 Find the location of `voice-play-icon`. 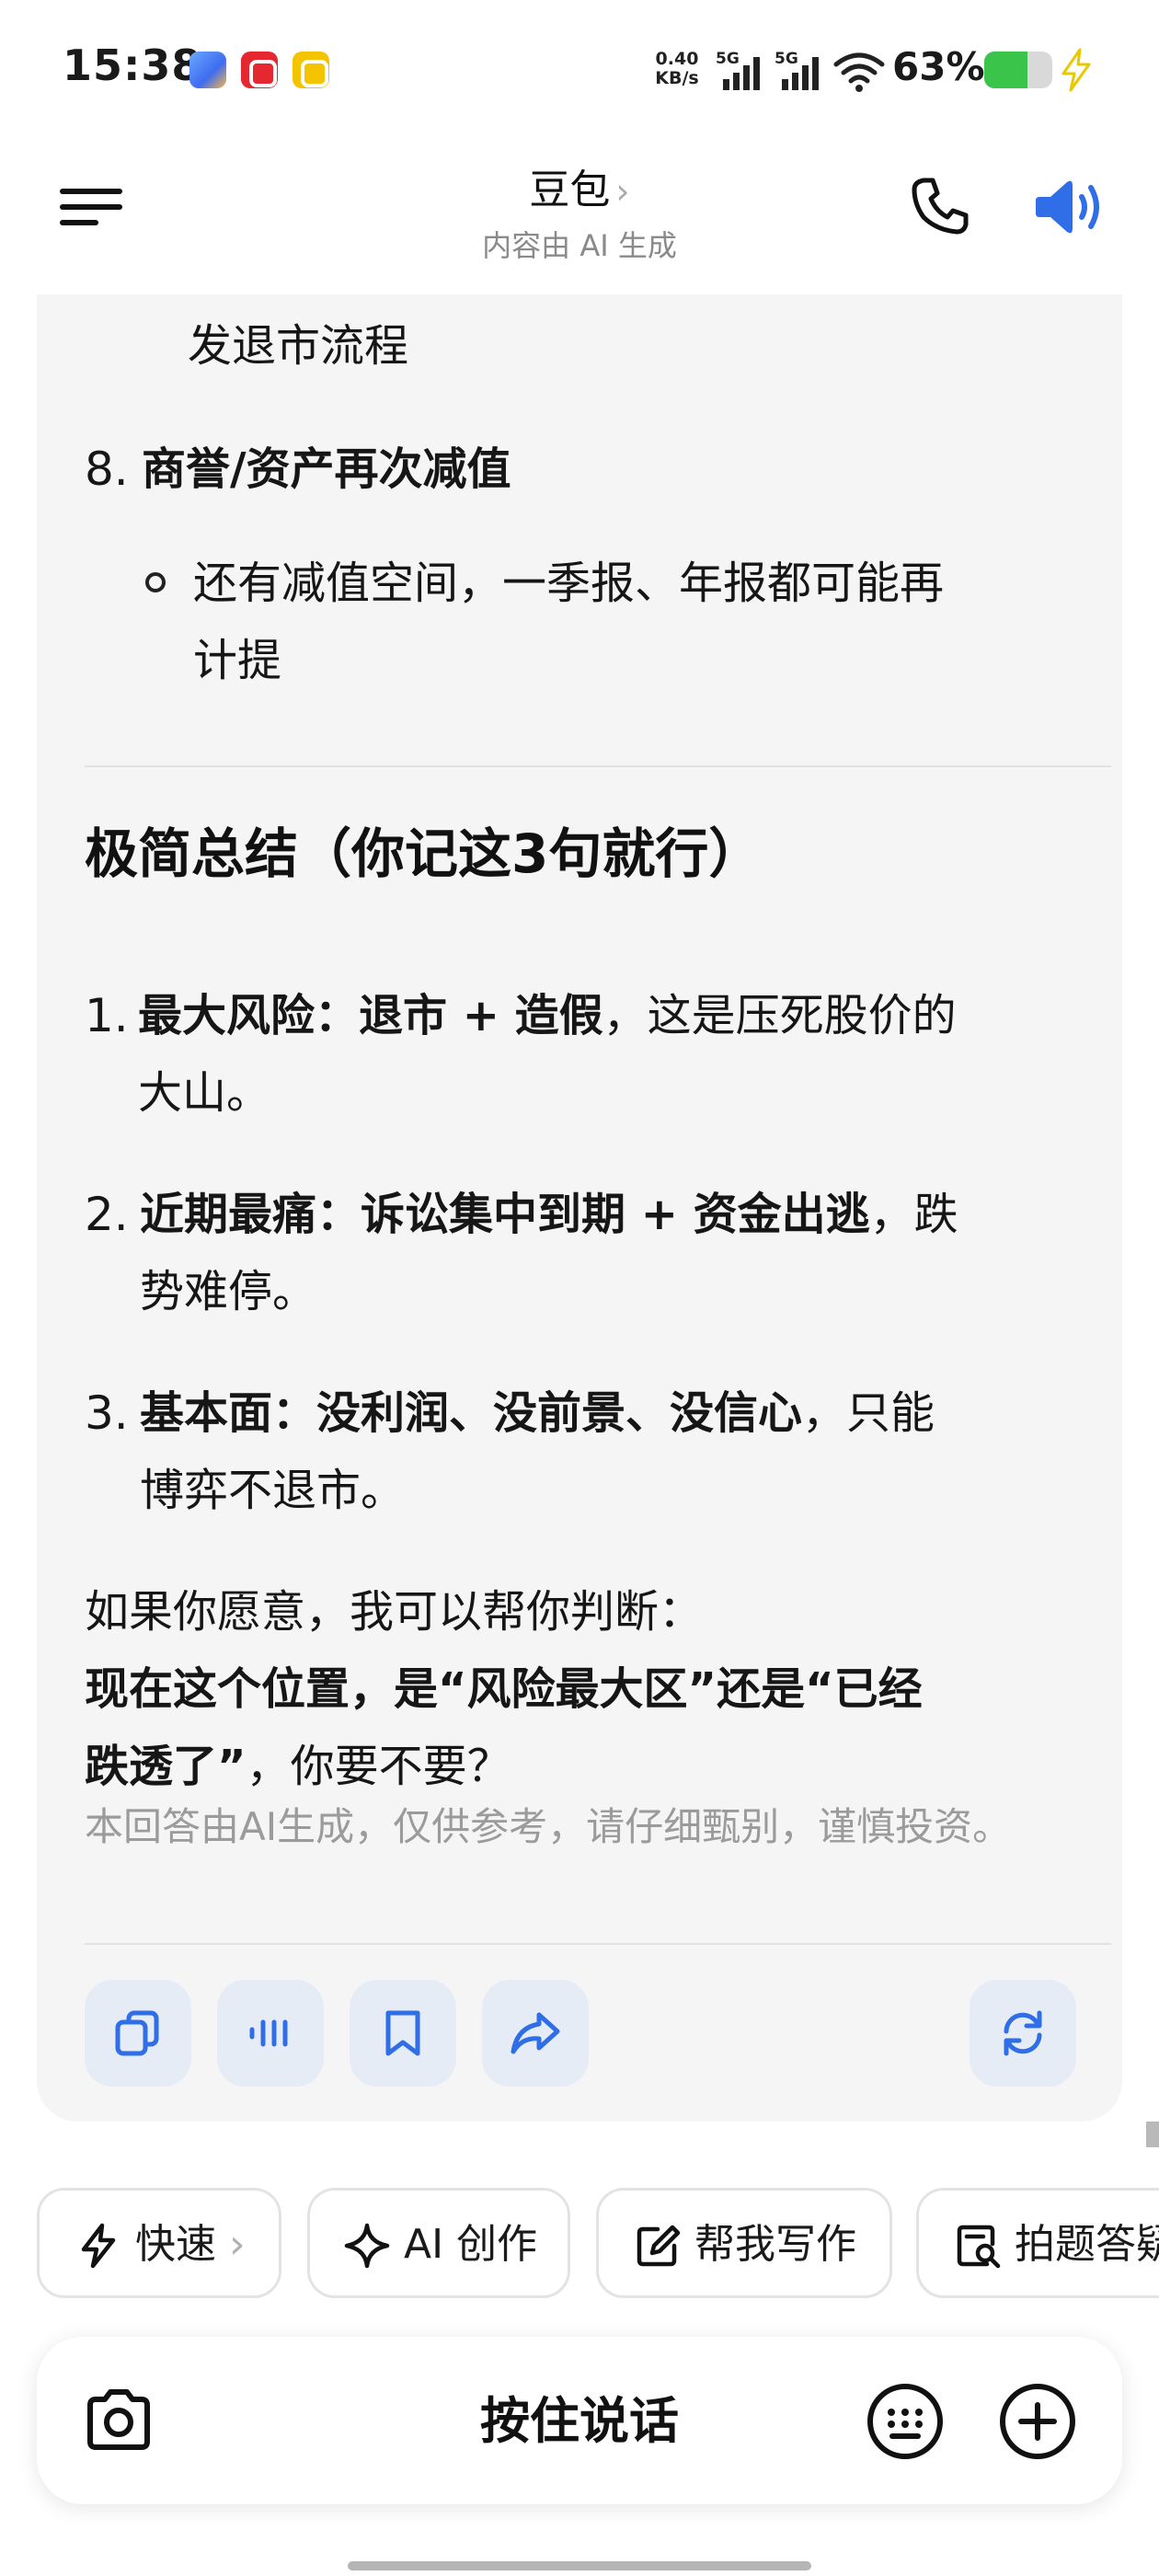

voice-play-icon is located at coordinates (268, 2033).